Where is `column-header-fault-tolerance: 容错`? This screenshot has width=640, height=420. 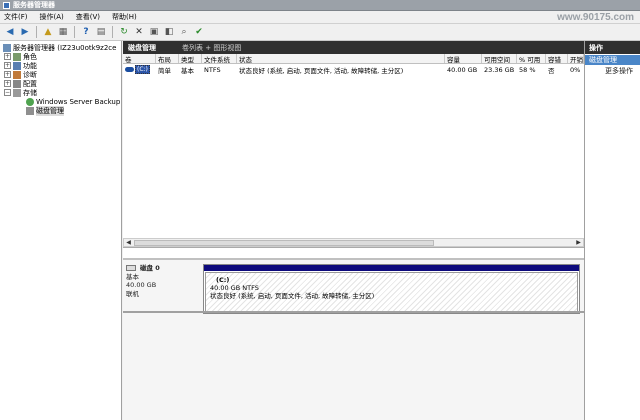
column-header-fault-tolerance: 容错 is located at coordinates (557, 58).